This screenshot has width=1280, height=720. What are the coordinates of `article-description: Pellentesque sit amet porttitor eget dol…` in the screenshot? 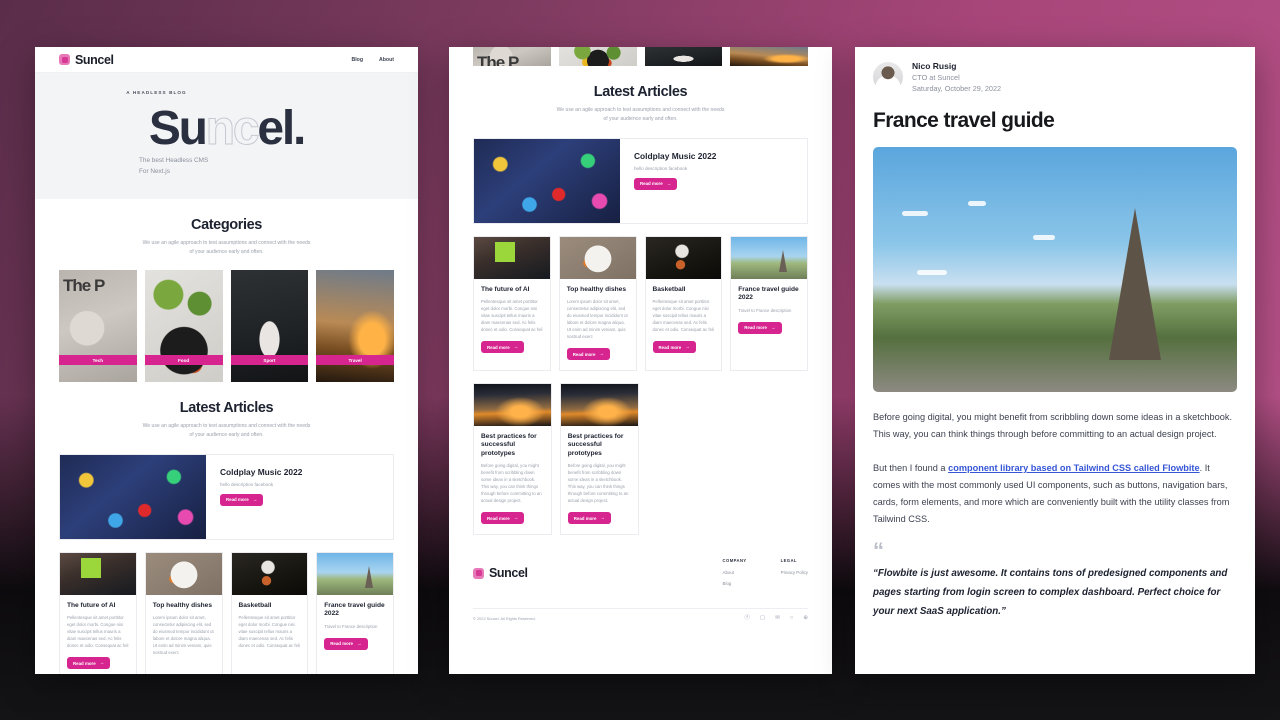 It's located at (98, 632).